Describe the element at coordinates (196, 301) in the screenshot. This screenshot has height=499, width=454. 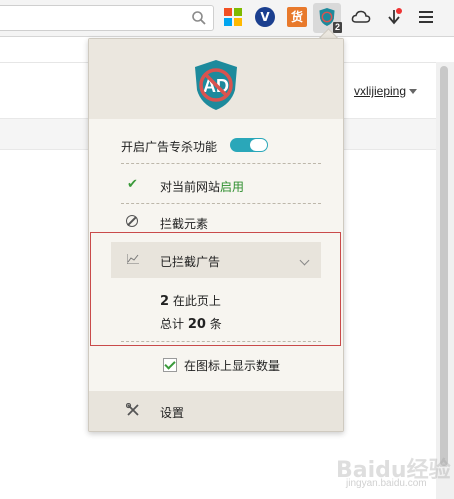
I see `page-count-suffix: 在此页上` at that location.